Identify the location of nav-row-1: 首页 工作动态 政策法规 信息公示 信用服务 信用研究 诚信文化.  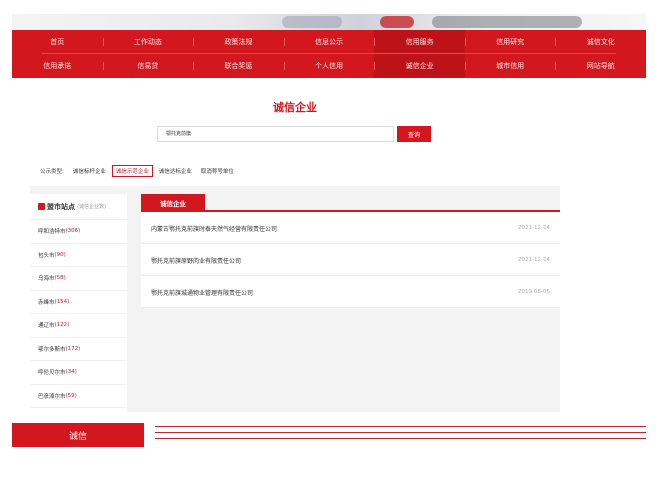
(329, 42).